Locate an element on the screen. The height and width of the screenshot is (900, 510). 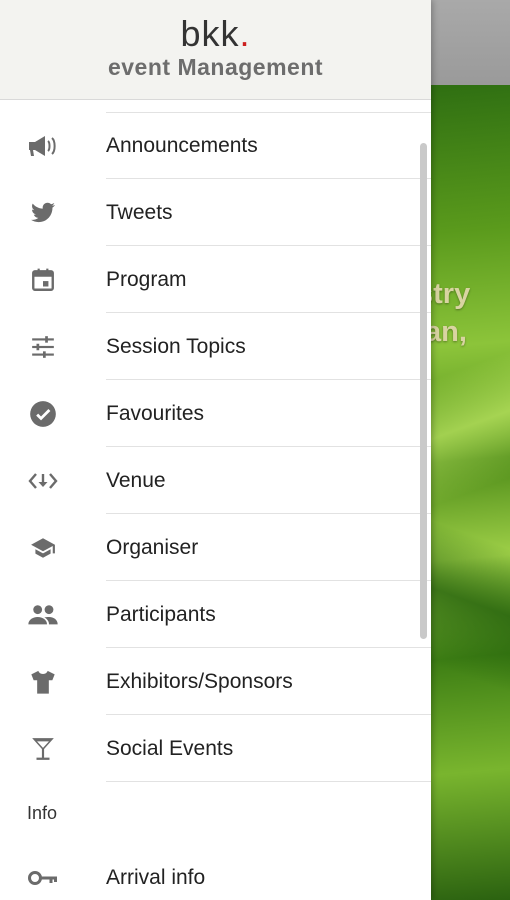
bkk-logo: bkk. event Management is located at coordinates (215, 47).